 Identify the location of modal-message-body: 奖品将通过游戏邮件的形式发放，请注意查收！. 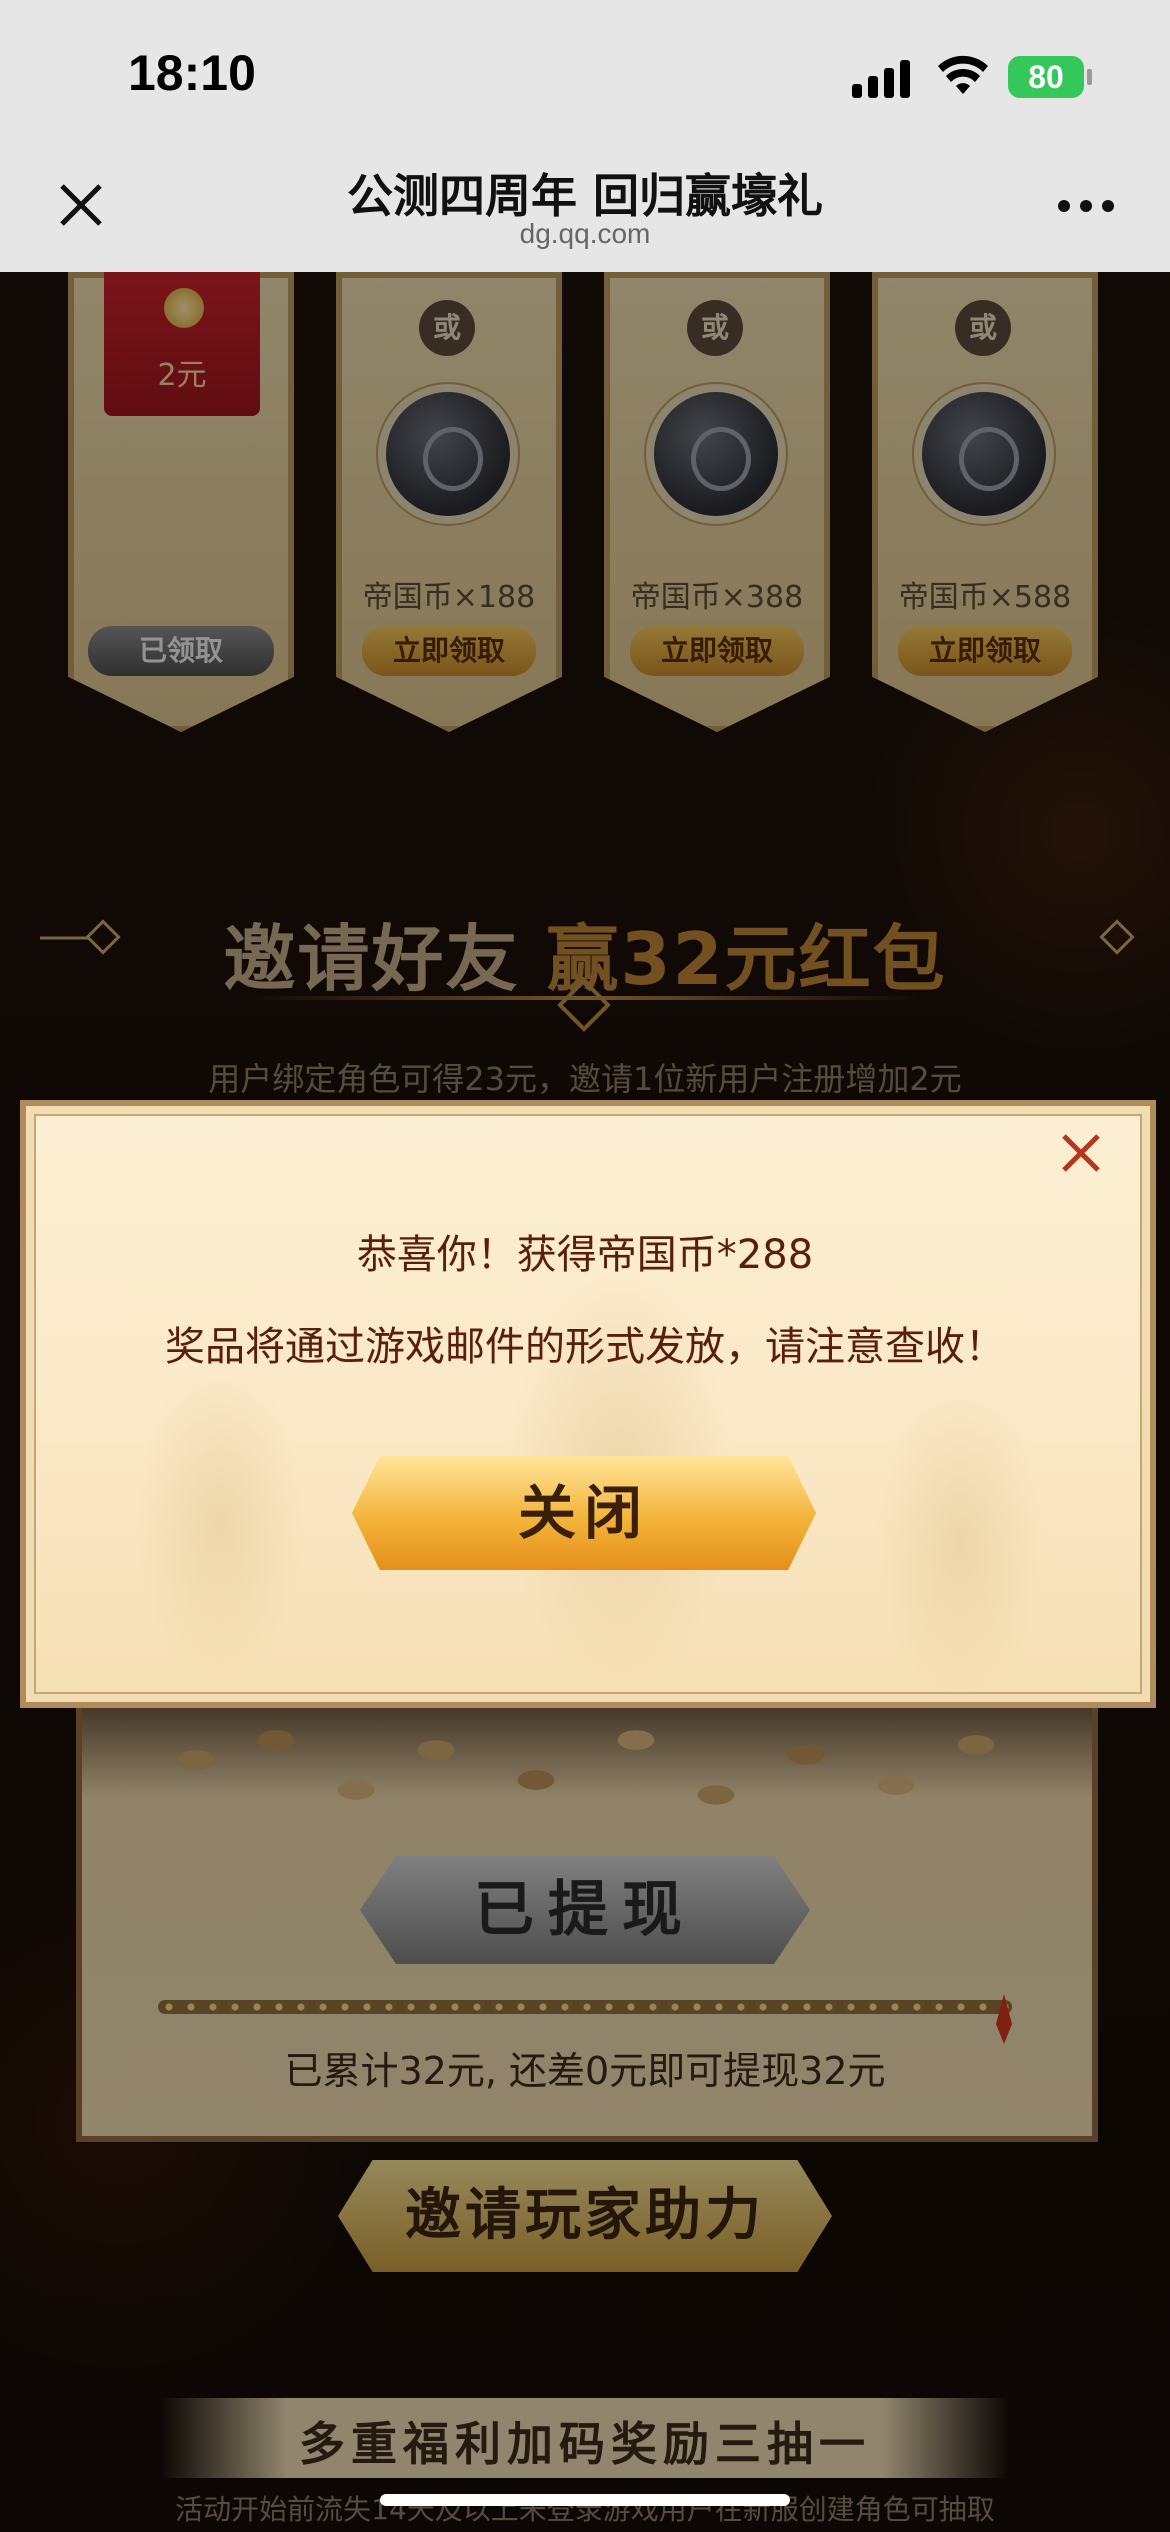
(585, 1347).